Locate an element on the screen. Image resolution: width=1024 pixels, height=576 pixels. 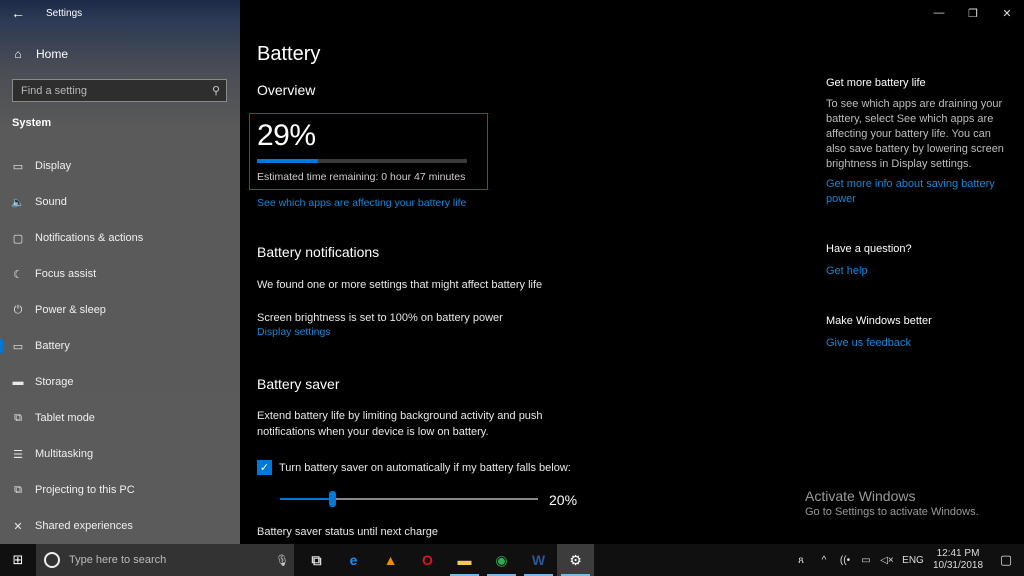
taskbar-app-vlc: ▲ is located at coordinates (390, 560).